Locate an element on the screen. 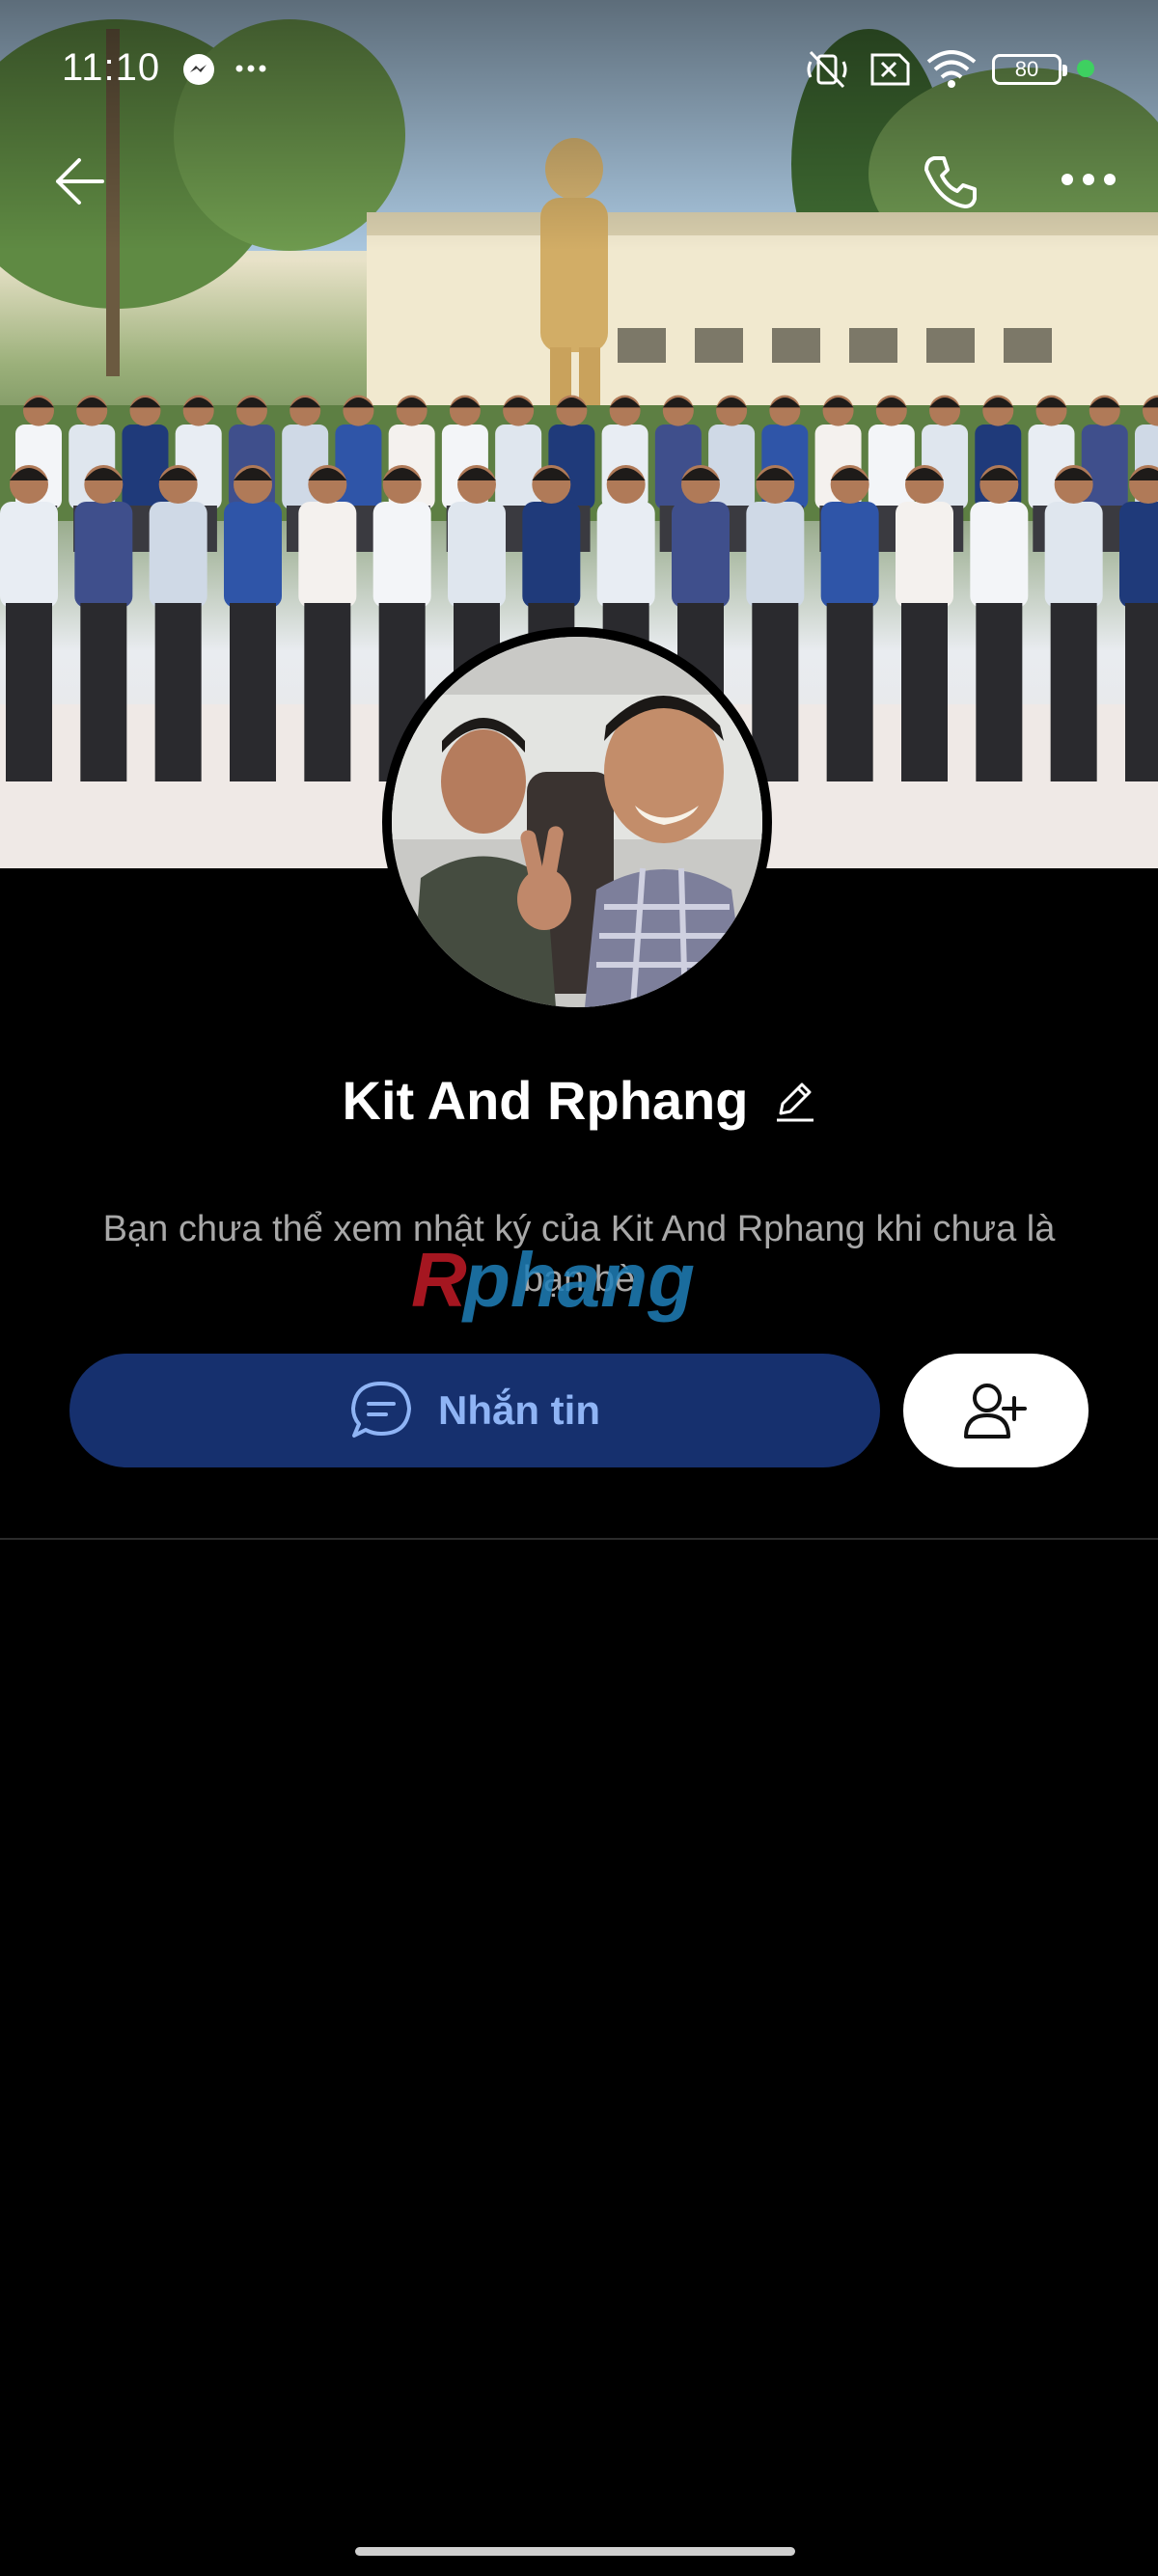 Image resolution: width=1158 pixels, height=2576 pixels. home-indicator is located at coordinates (575, 2552).